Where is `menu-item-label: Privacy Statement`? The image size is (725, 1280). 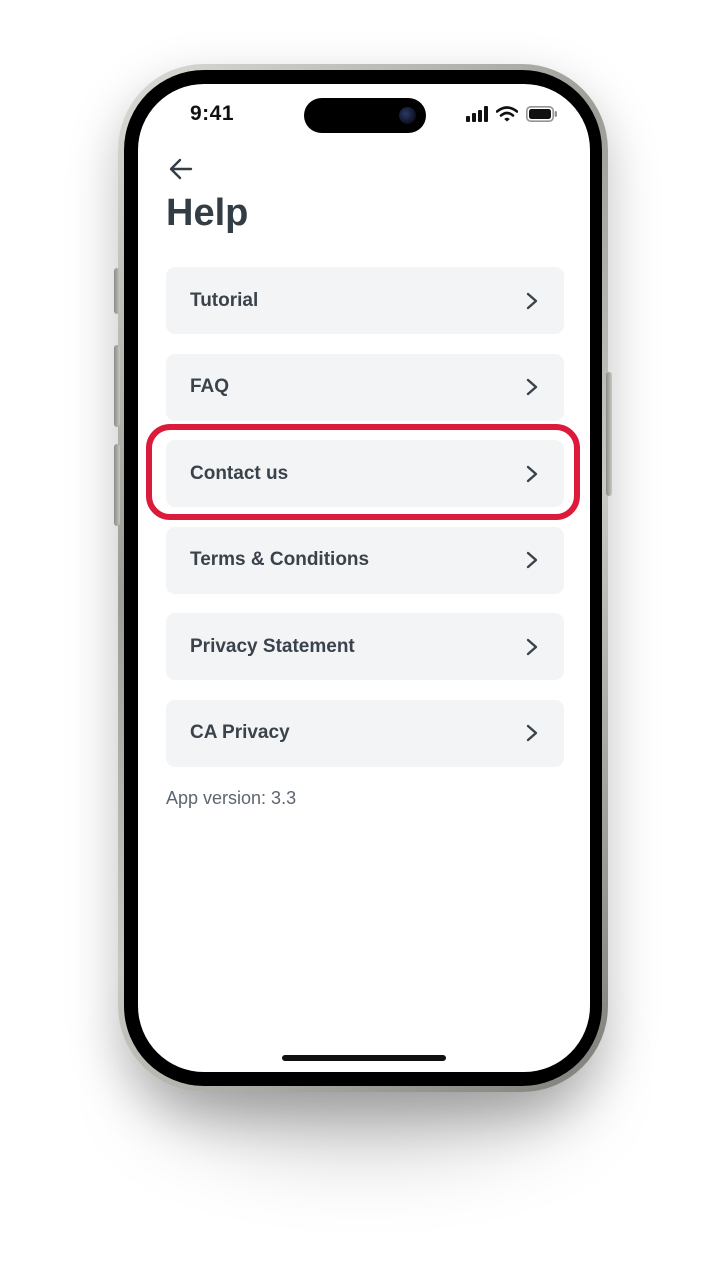 menu-item-label: Privacy Statement is located at coordinates (272, 646).